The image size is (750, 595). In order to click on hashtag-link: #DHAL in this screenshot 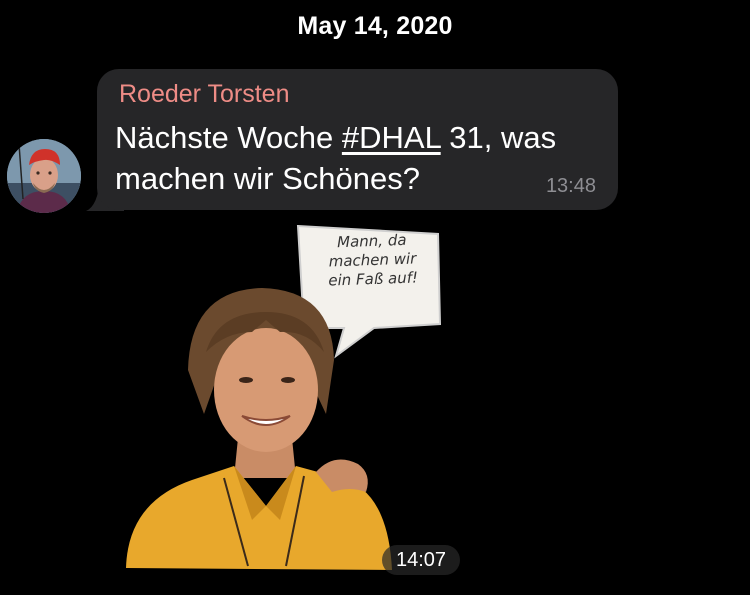, I will do `click(391, 137)`.